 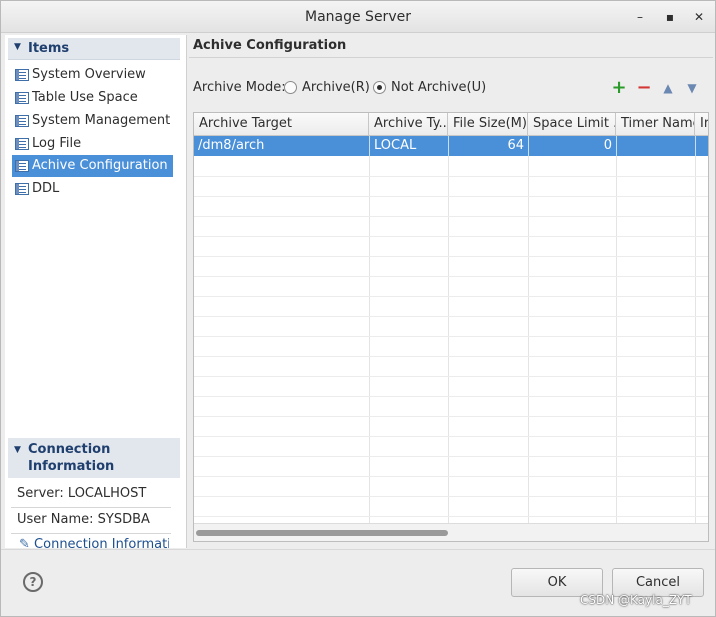 What do you see at coordinates (83, 519) in the screenshot?
I see `user-info: User Name: SYSDBA` at bounding box center [83, 519].